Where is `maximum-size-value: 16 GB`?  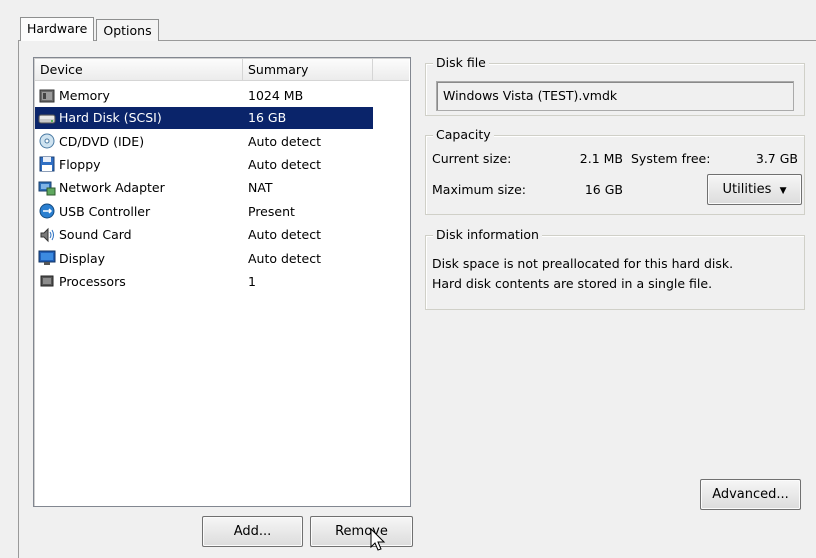 maximum-size-value: 16 GB is located at coordinates (603, 189).